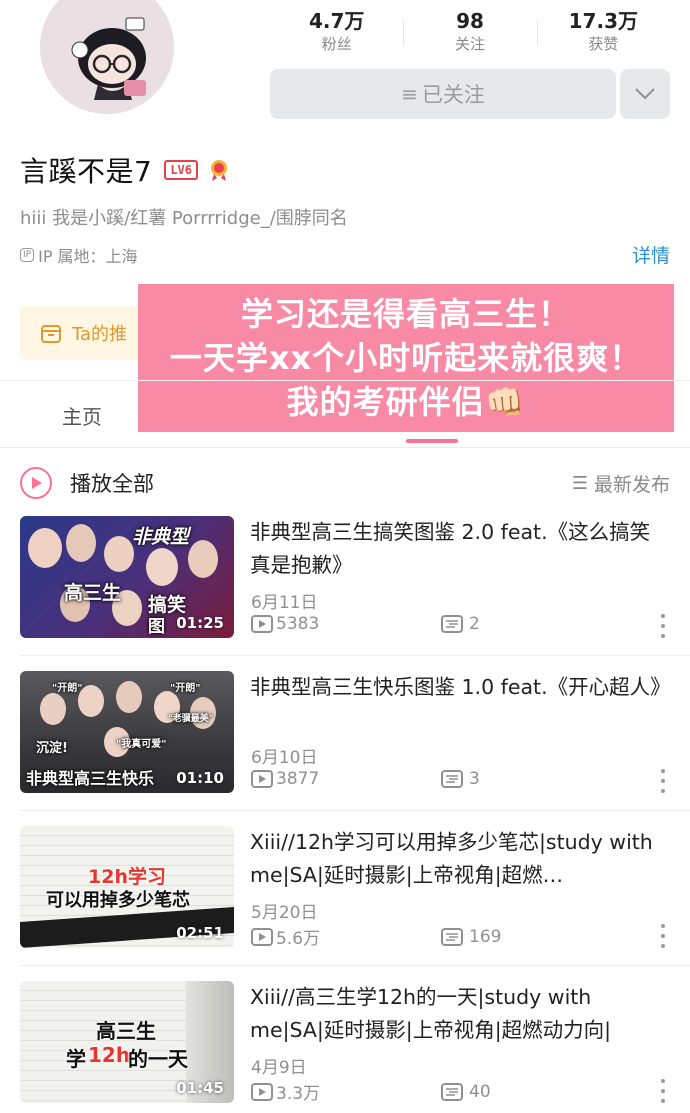 The height and width of the screenshot is (1113, 690). I want to click on stat-likes: 17.3万 获赞, so click(603, 34).